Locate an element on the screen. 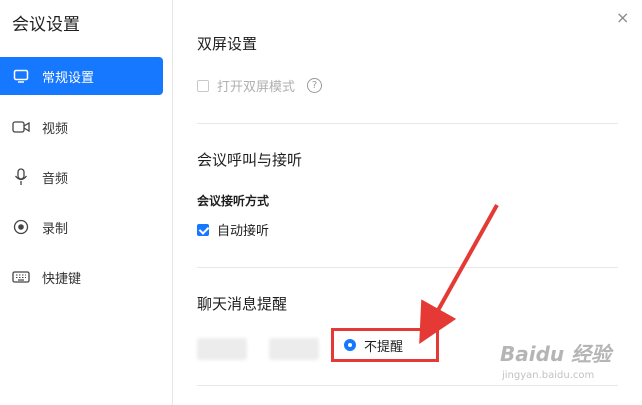 The height and width of the screenshot is (405, 642). no-notify-label: 不提醒 is located at coordinates (384, 347).